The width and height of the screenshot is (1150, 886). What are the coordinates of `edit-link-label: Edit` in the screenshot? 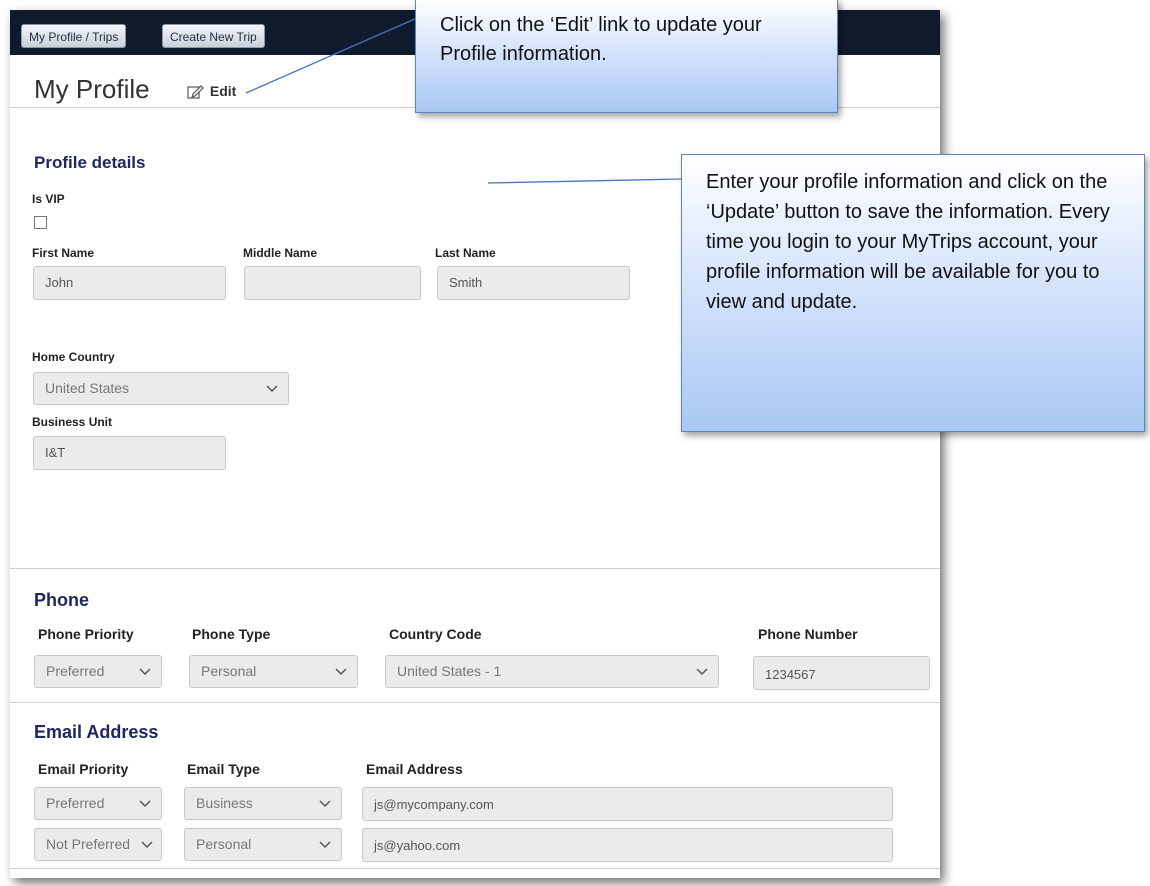 It's located at (223, 91).